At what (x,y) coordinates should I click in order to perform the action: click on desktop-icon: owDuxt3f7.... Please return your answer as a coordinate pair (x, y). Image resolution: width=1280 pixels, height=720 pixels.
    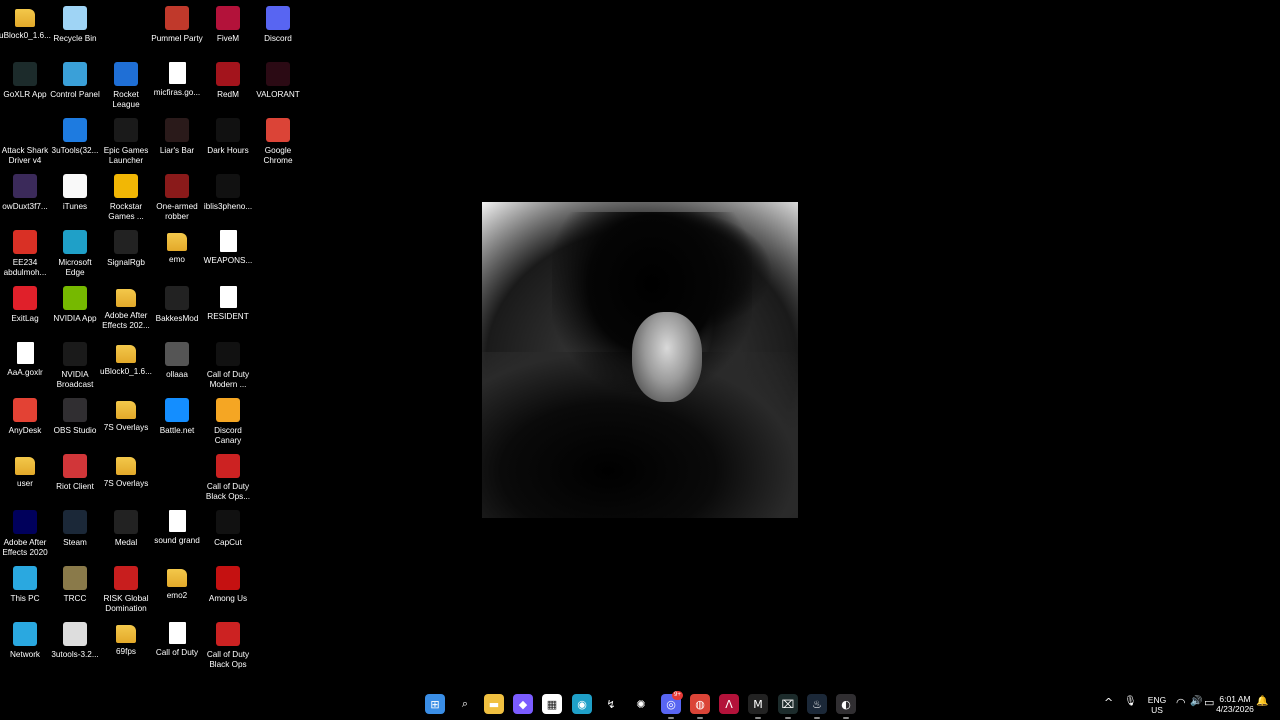
    Looking at the image, I should click on (25, 198).